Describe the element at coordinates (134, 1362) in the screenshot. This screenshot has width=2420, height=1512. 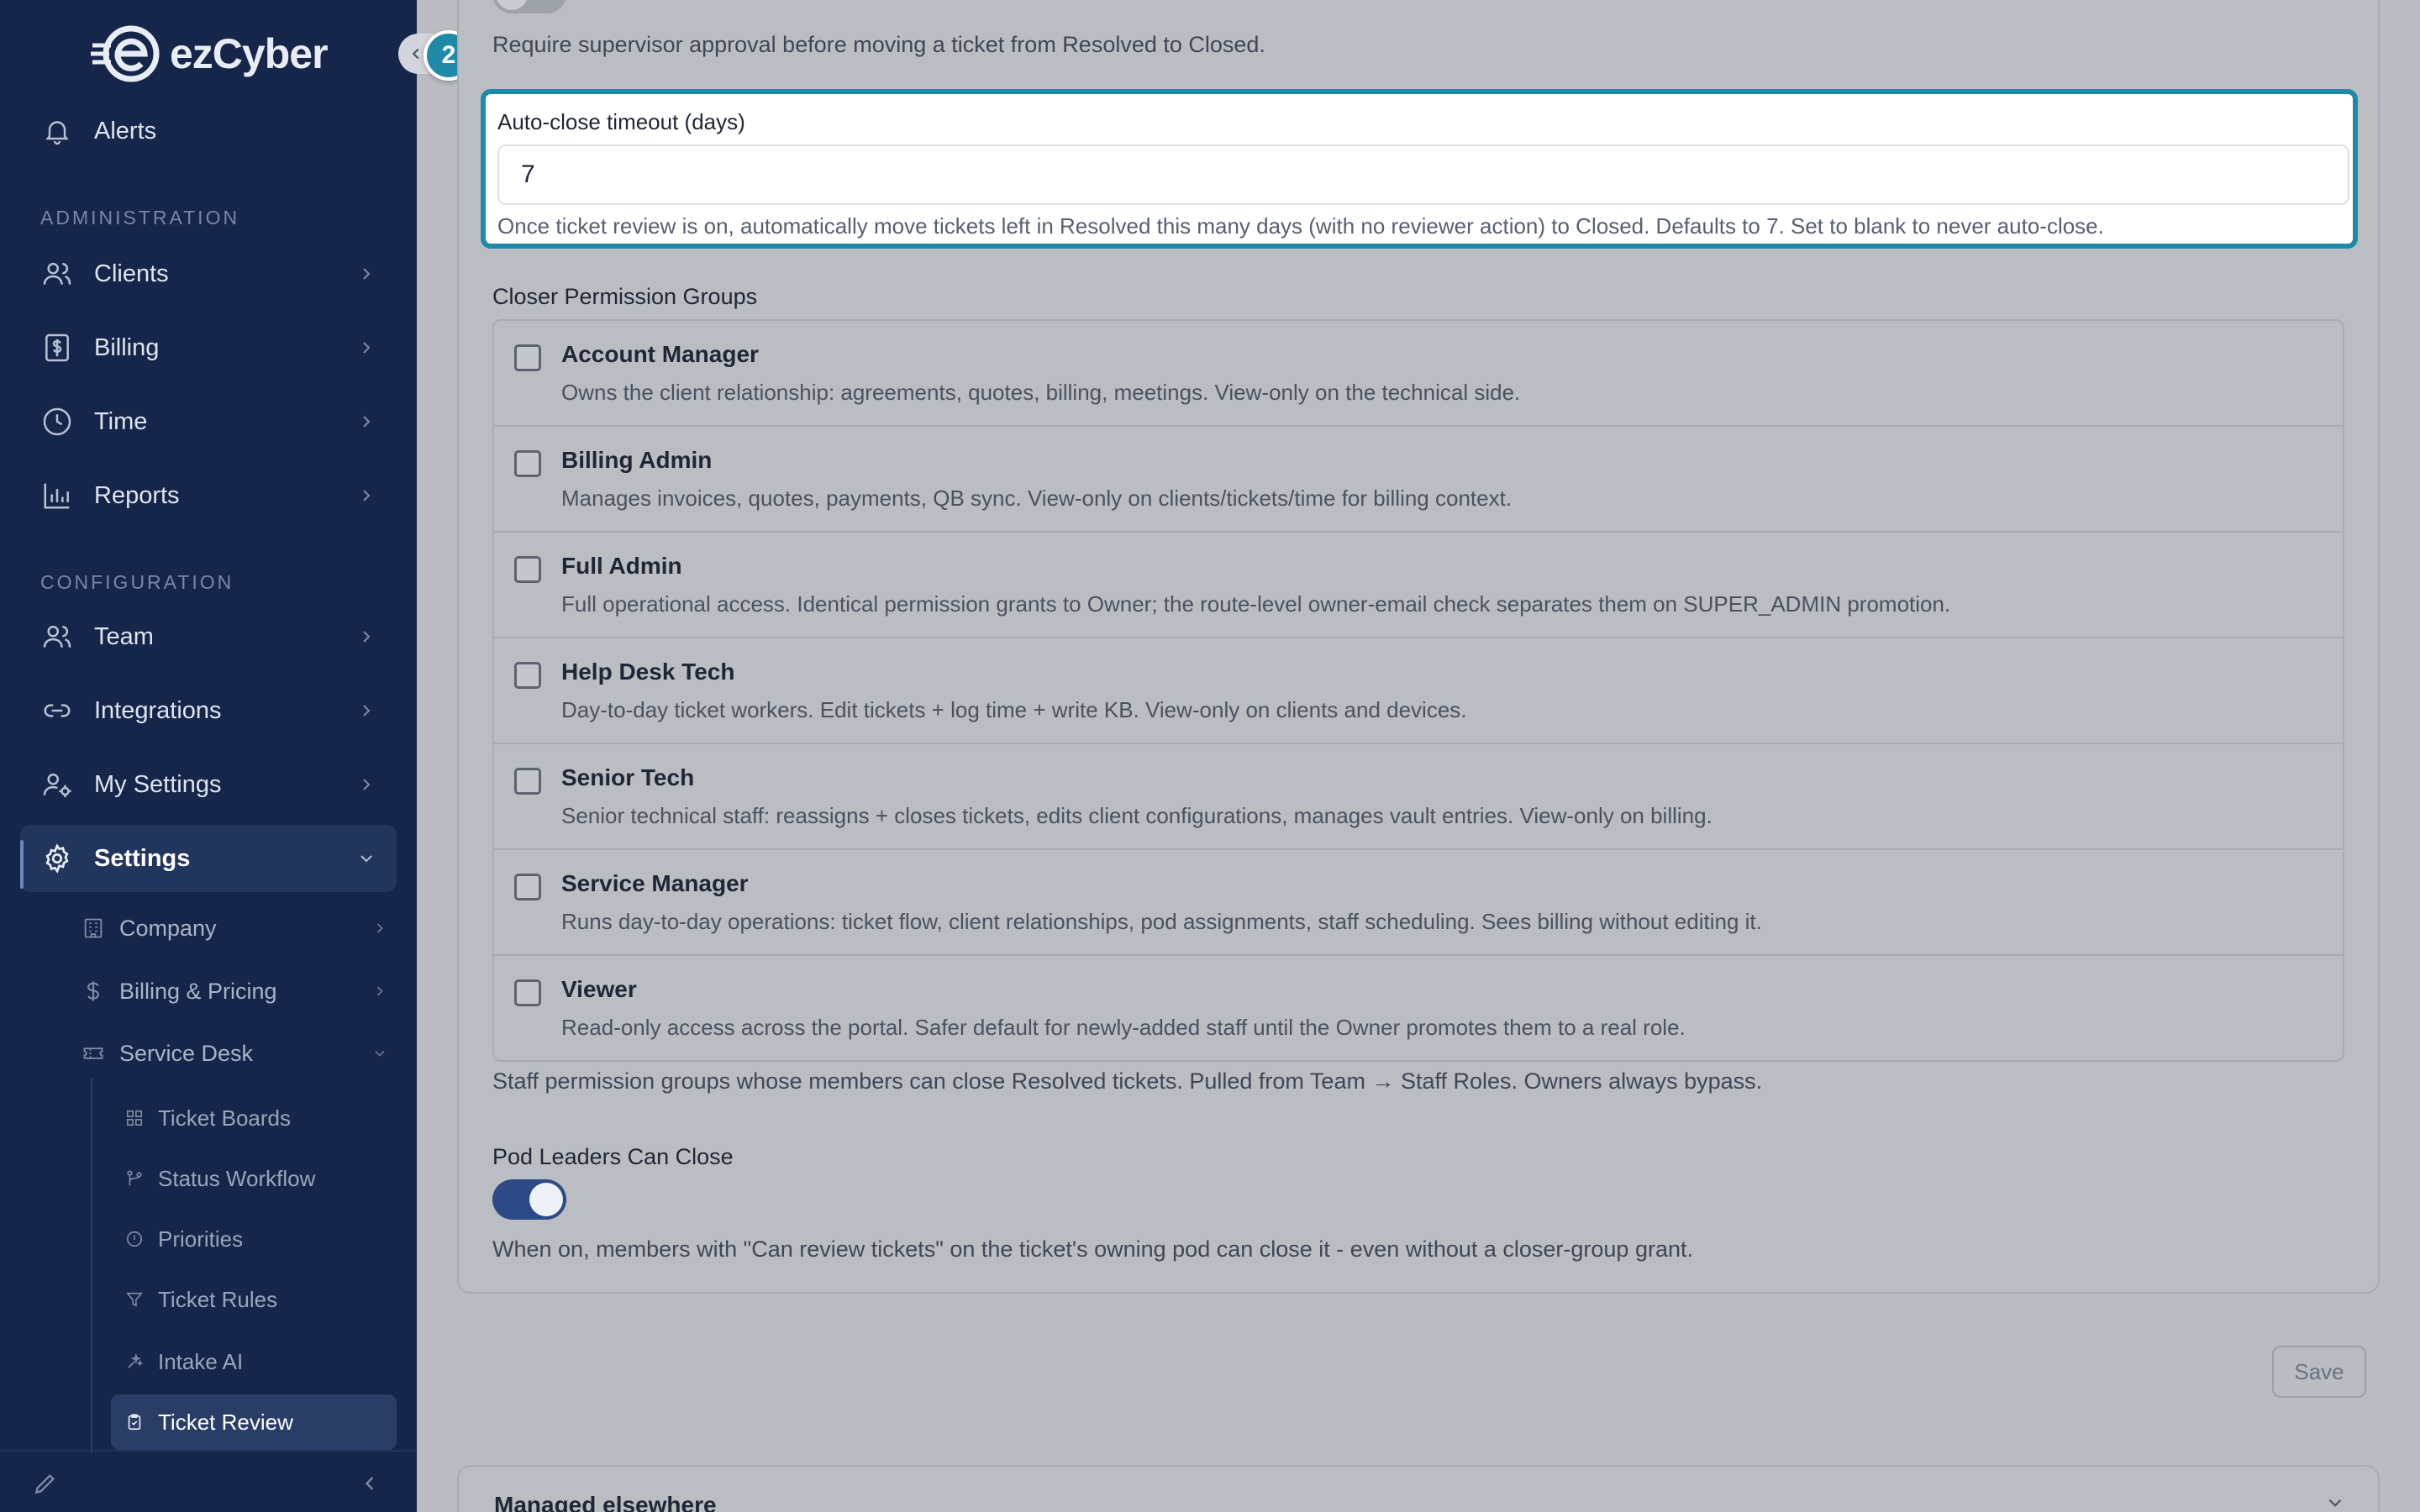
I see `sparkle-icon` at that location.